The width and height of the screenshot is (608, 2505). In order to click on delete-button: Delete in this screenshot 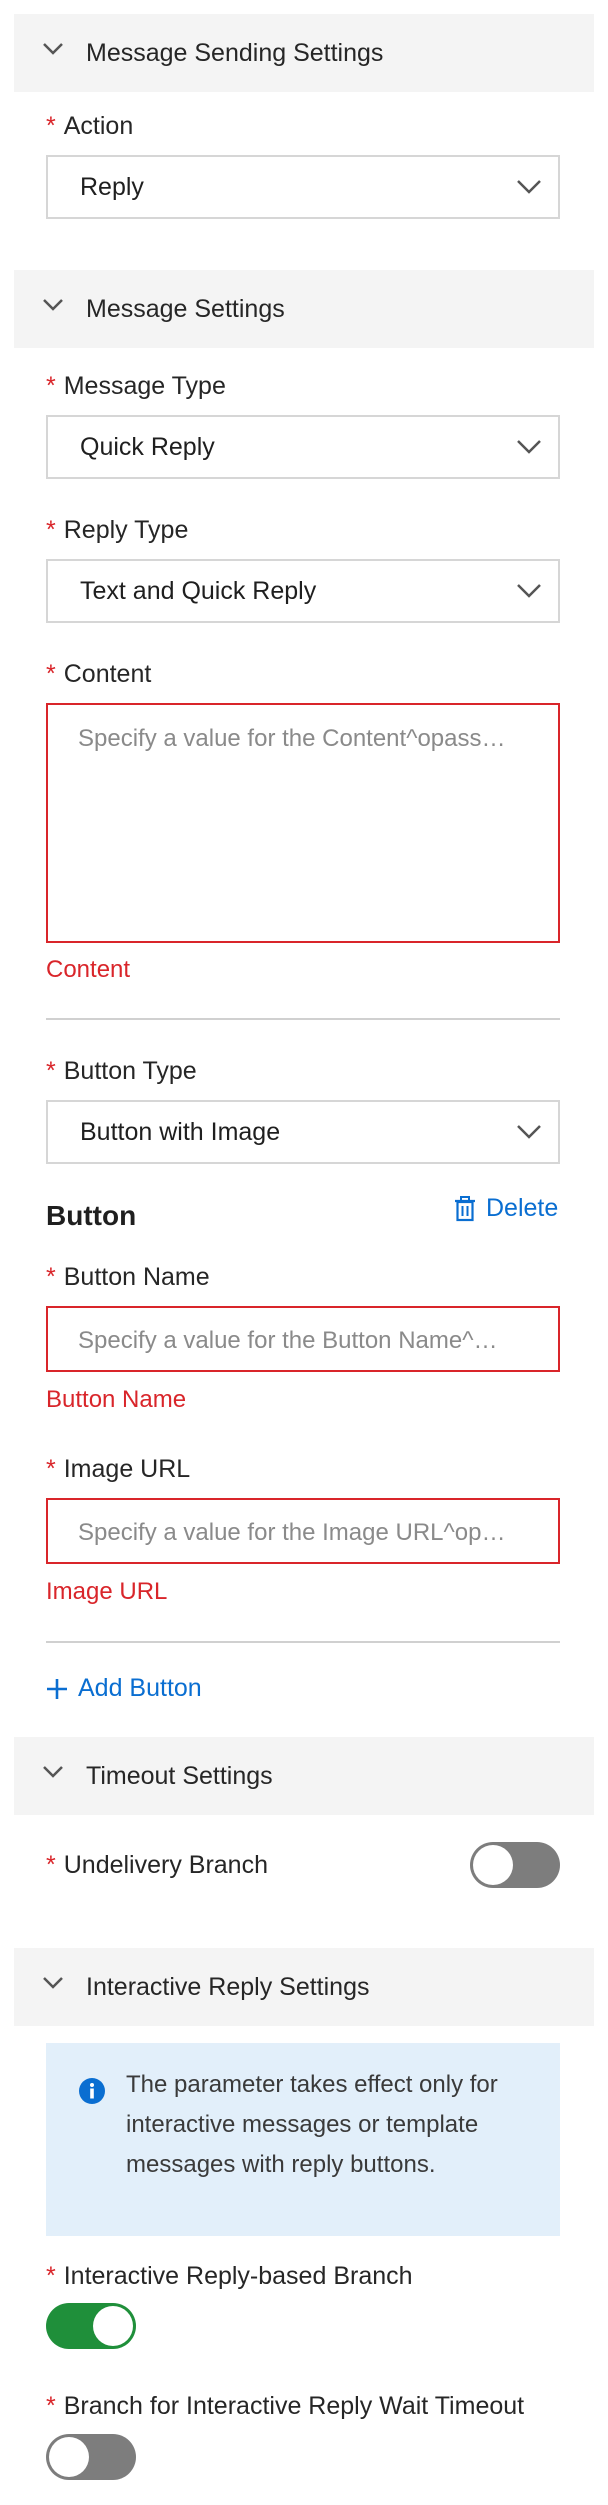, I will do `click(506, 1208)`.